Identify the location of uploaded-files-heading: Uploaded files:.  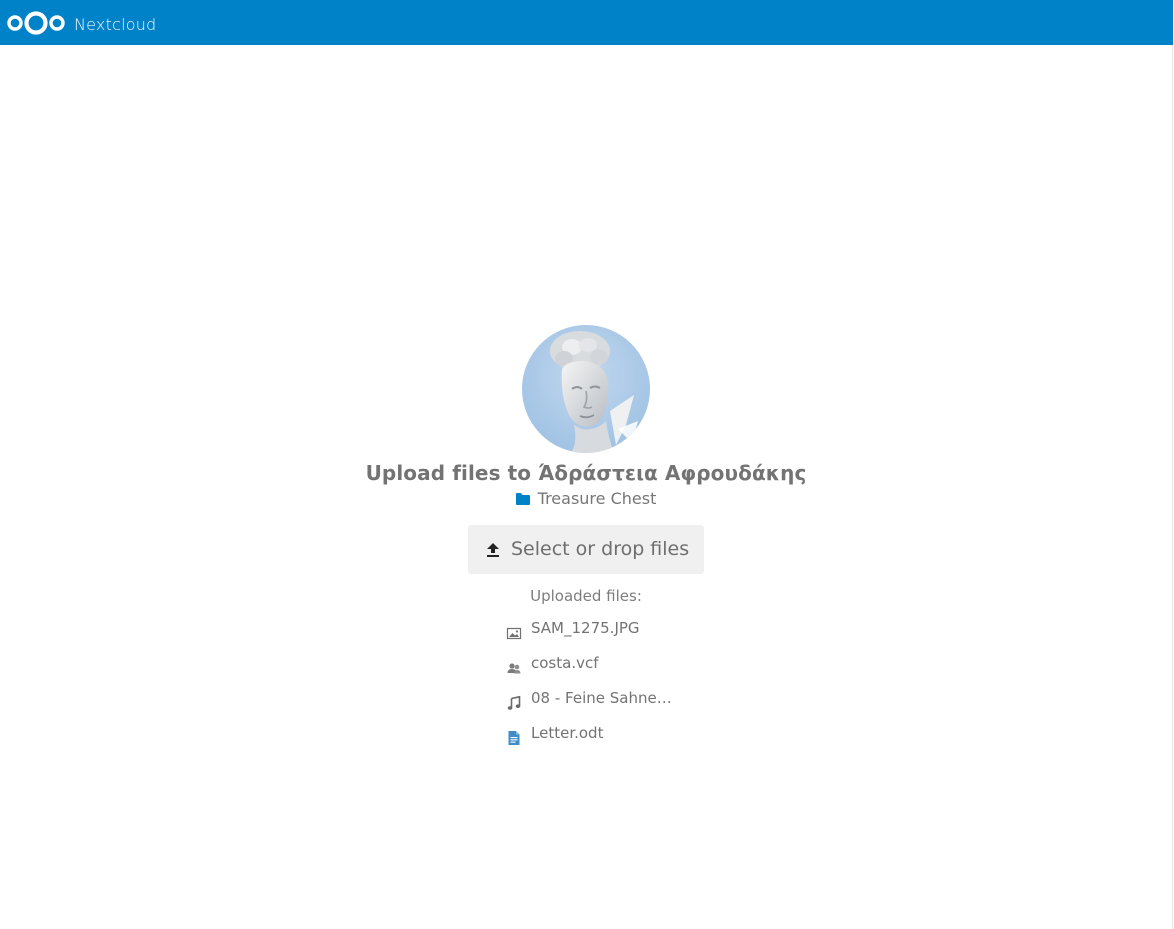
(586, 596).